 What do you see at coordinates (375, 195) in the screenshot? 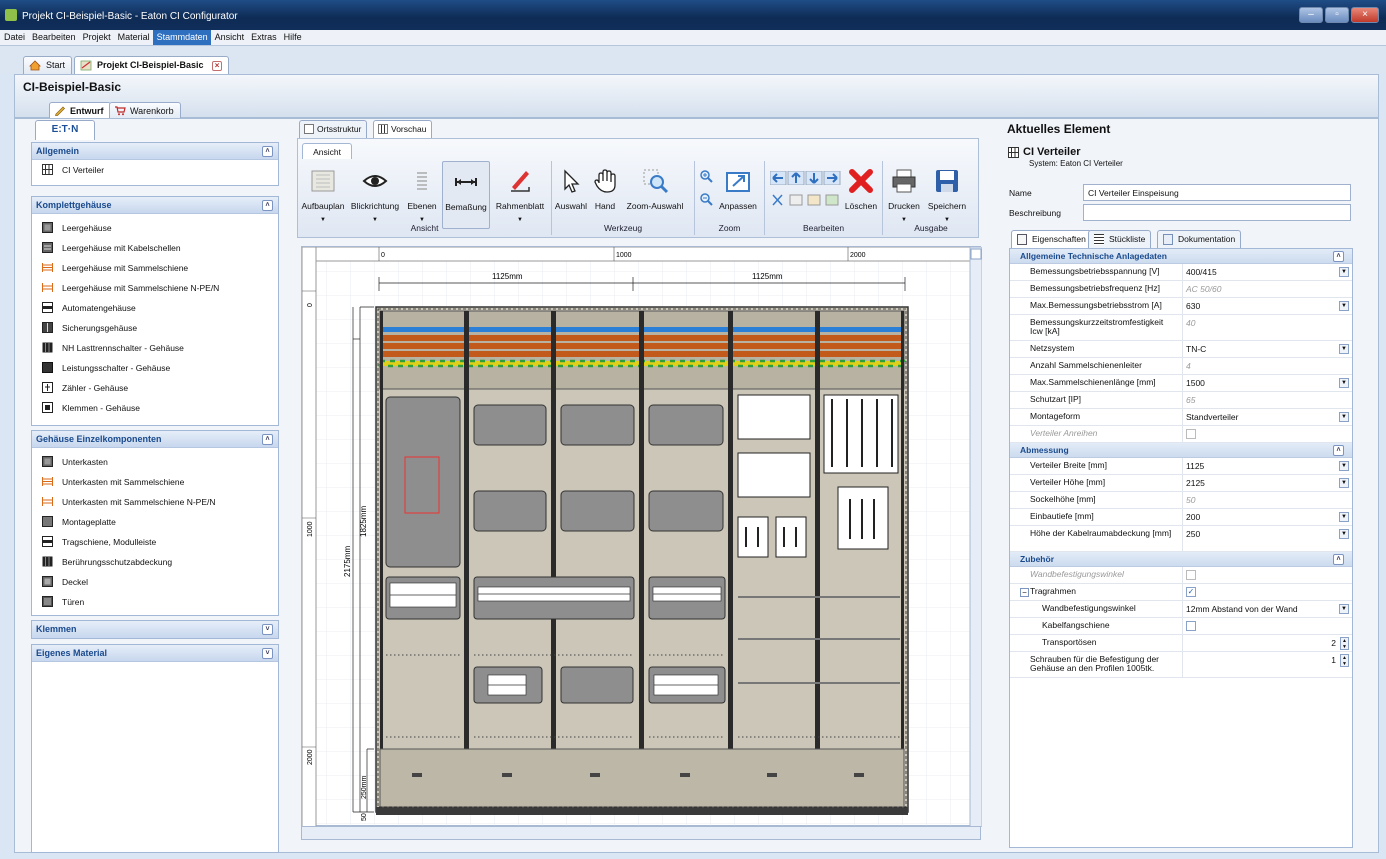
I see `blickrichtung-button: Blickrichtung ▼` at bounding box center [375, 195].